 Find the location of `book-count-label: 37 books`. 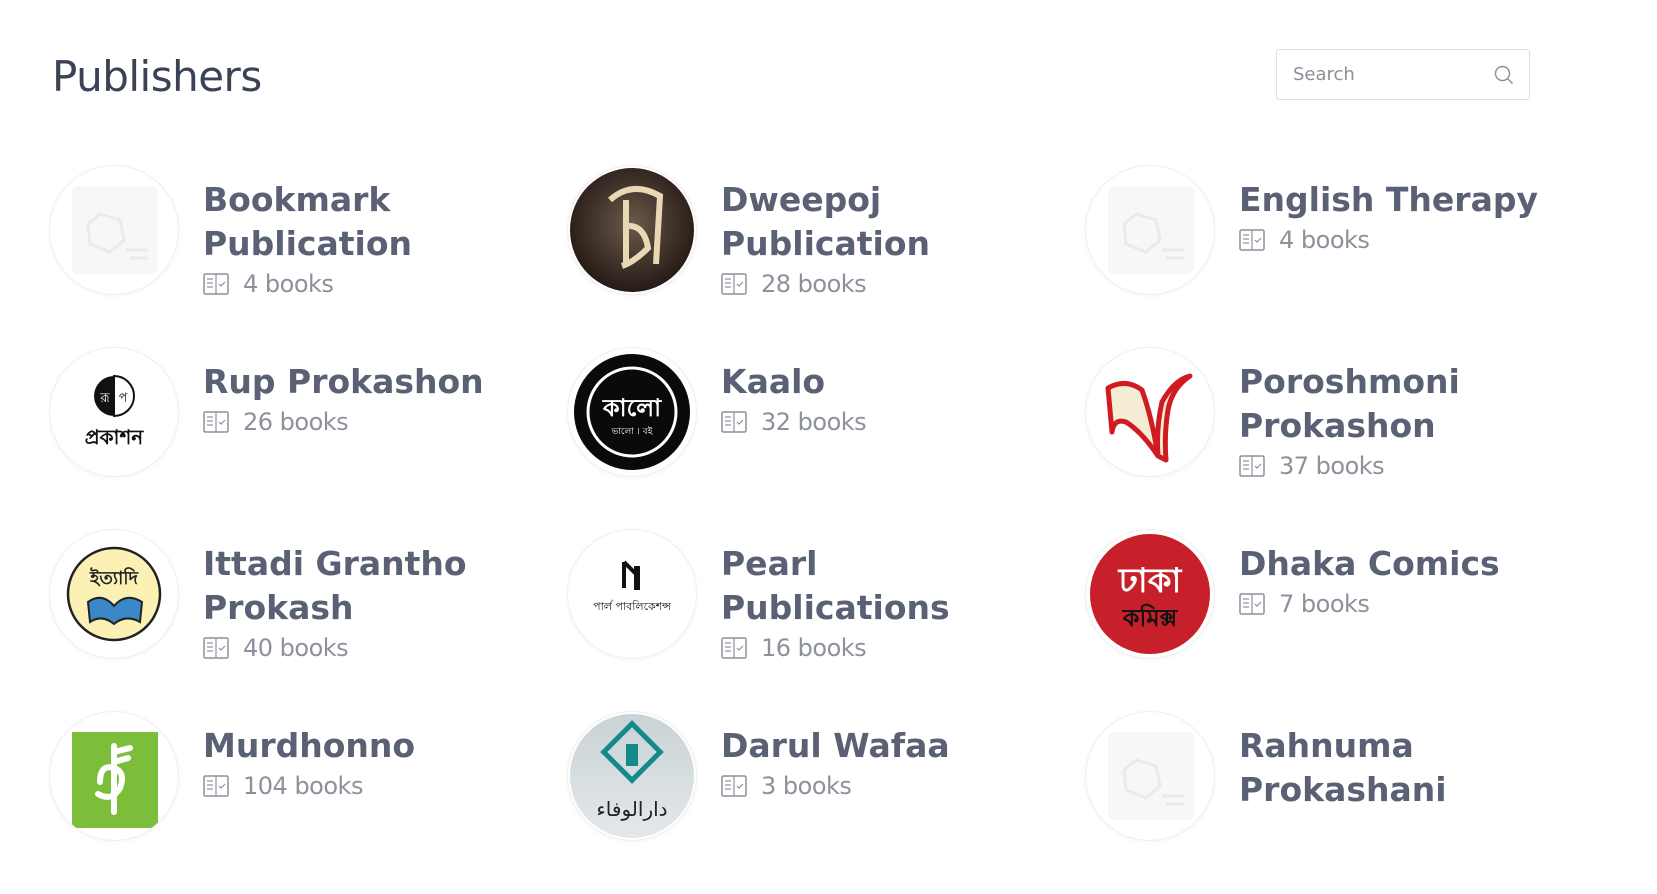

book-count-label: 37 books is located at coordinates (1332, 466).